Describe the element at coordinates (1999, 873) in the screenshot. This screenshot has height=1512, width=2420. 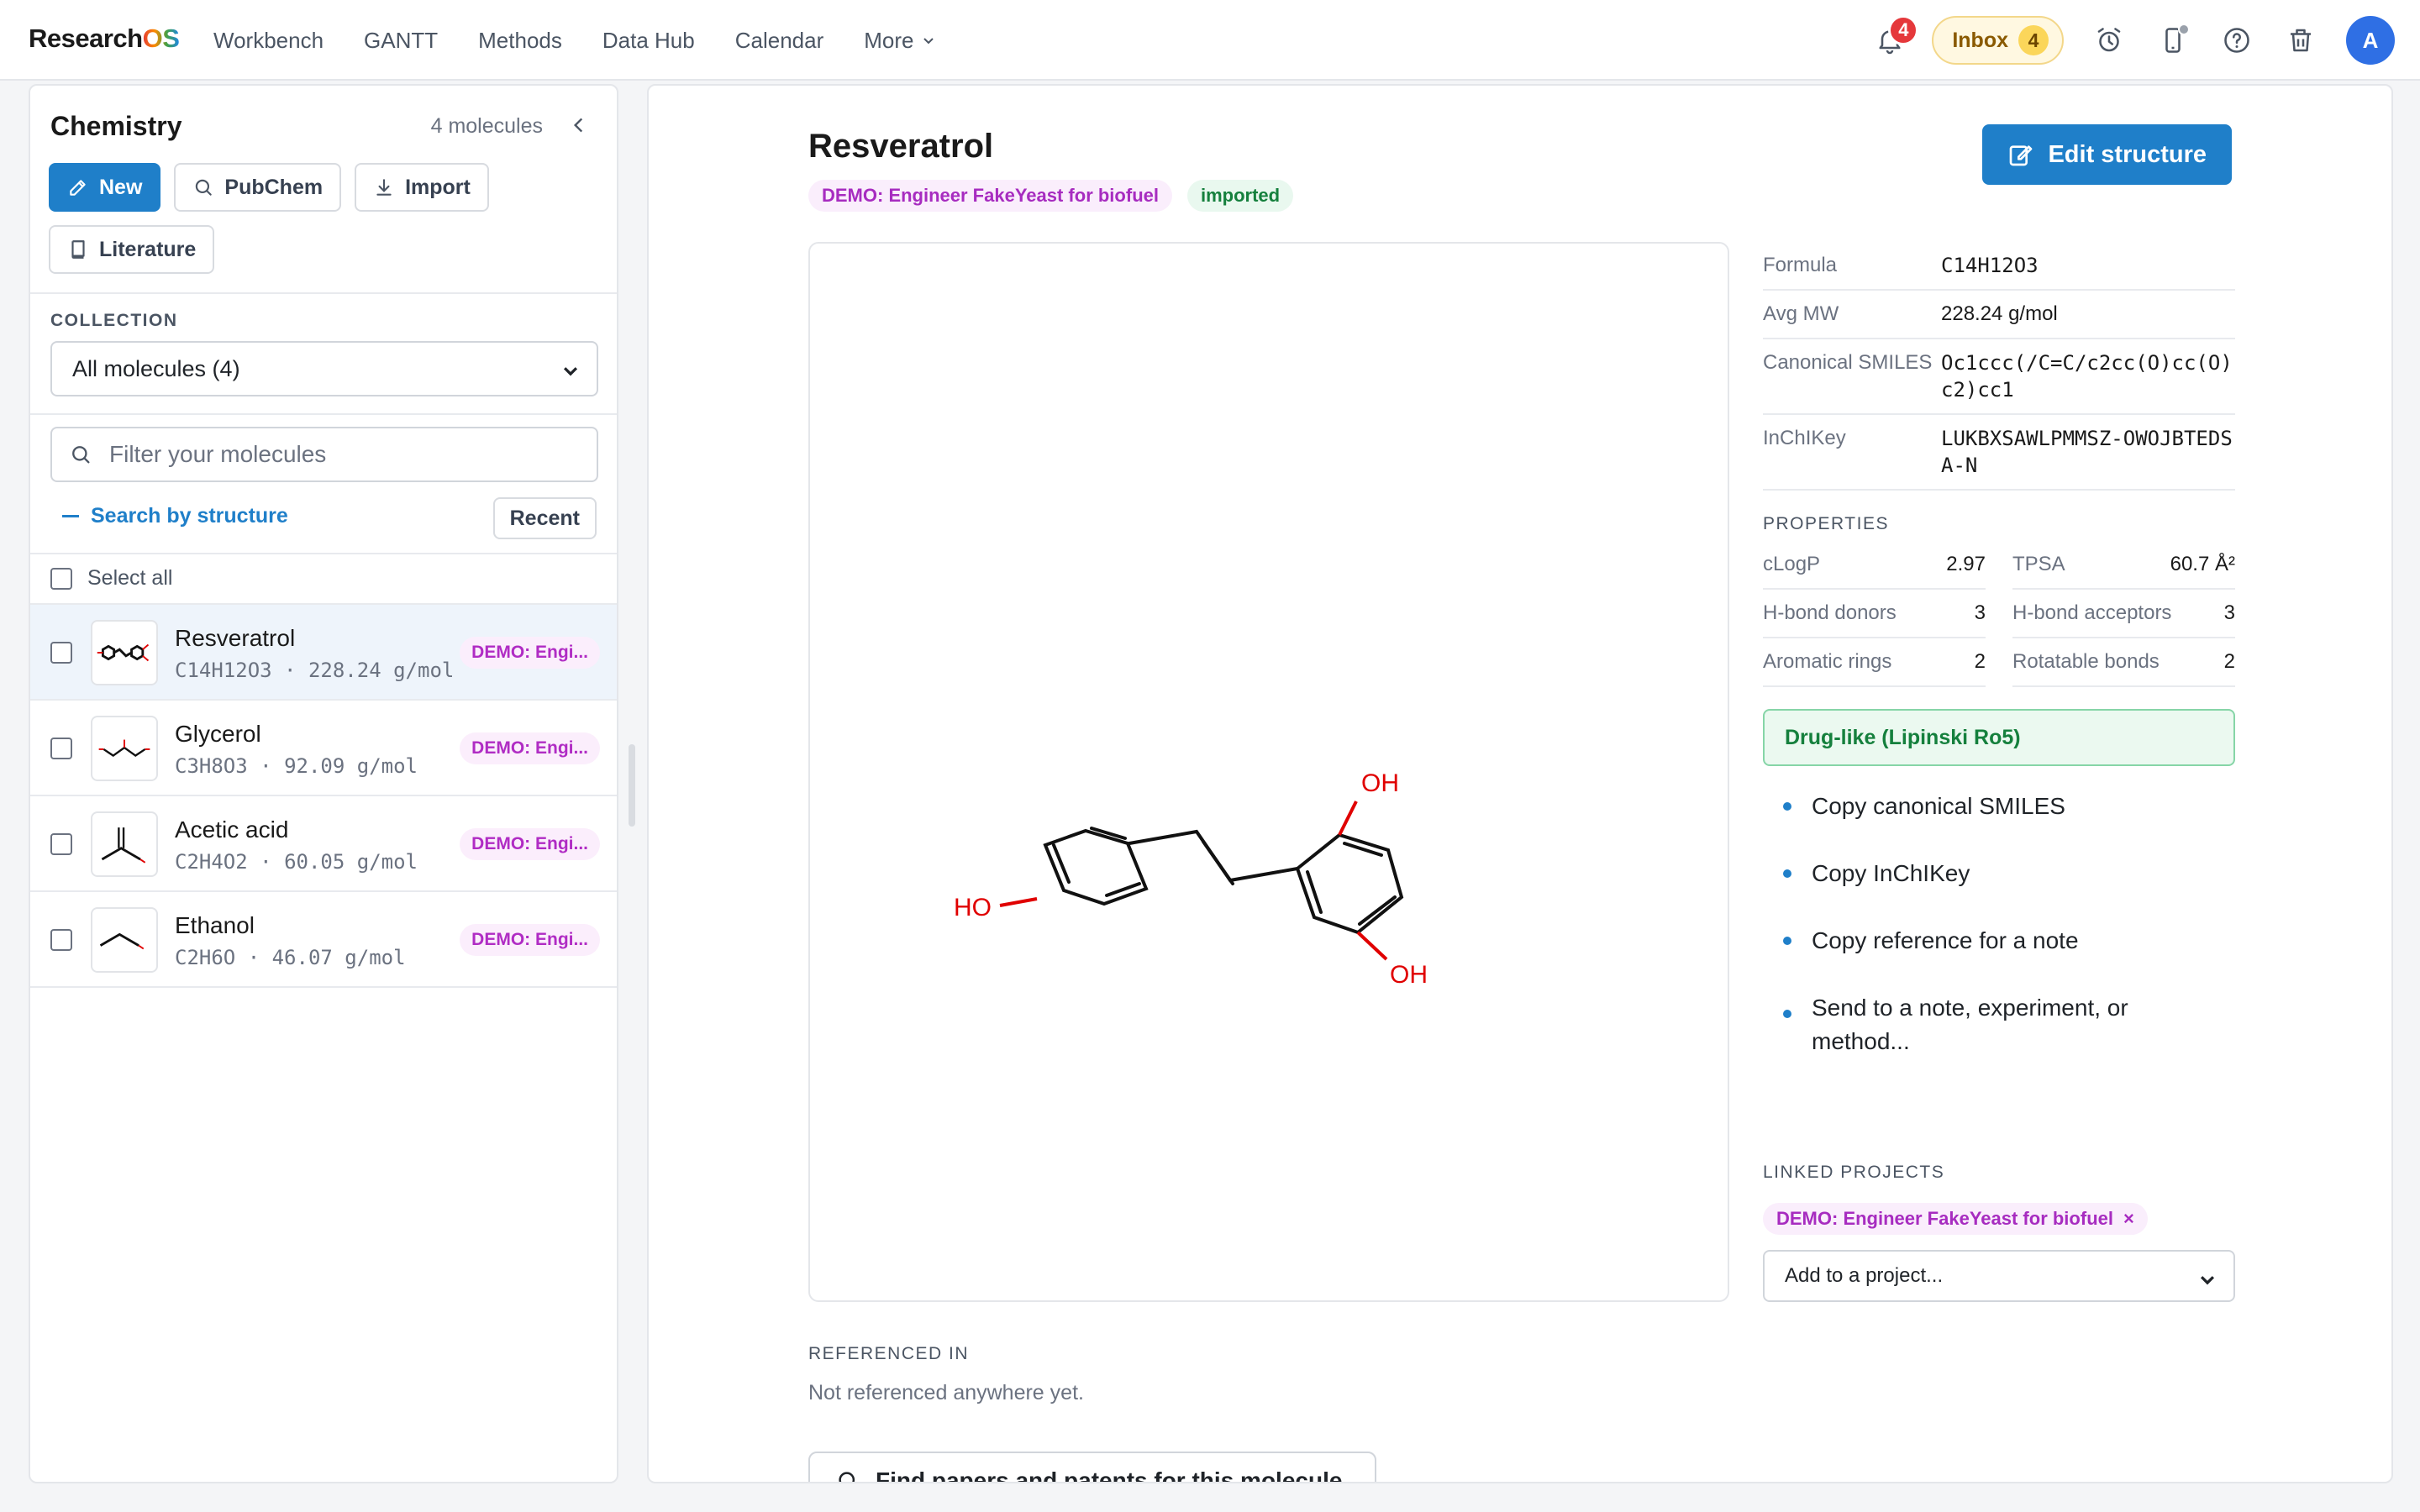
I see `copy-inchikey-action: Copy InChIKey` at that location.